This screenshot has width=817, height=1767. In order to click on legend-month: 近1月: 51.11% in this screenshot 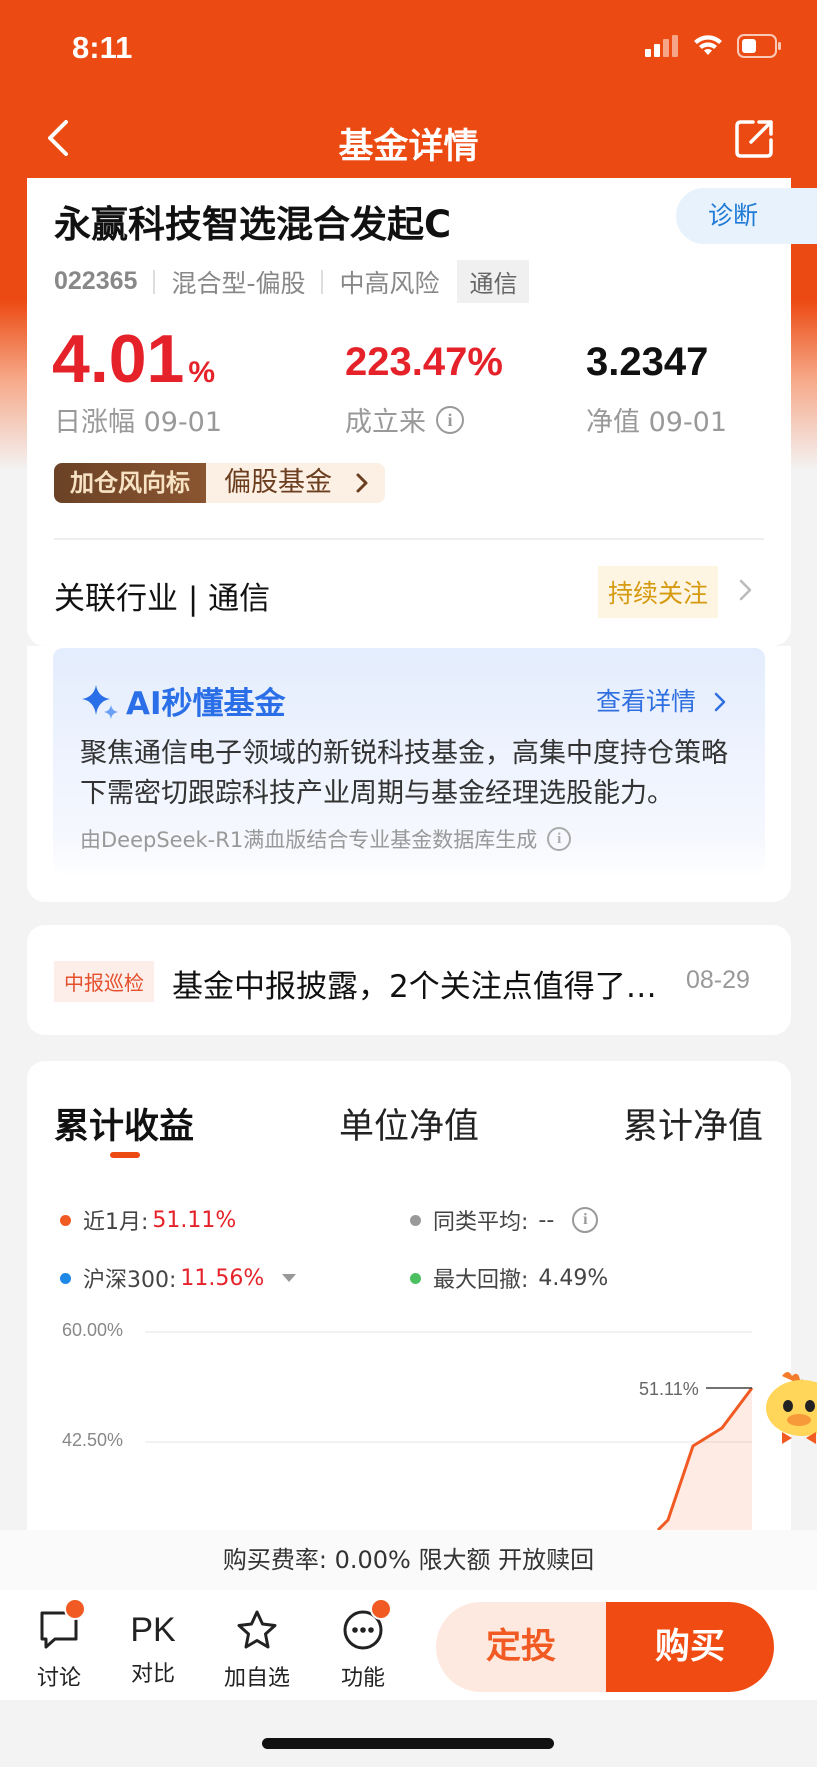, I will do `click(148, 1220)`.